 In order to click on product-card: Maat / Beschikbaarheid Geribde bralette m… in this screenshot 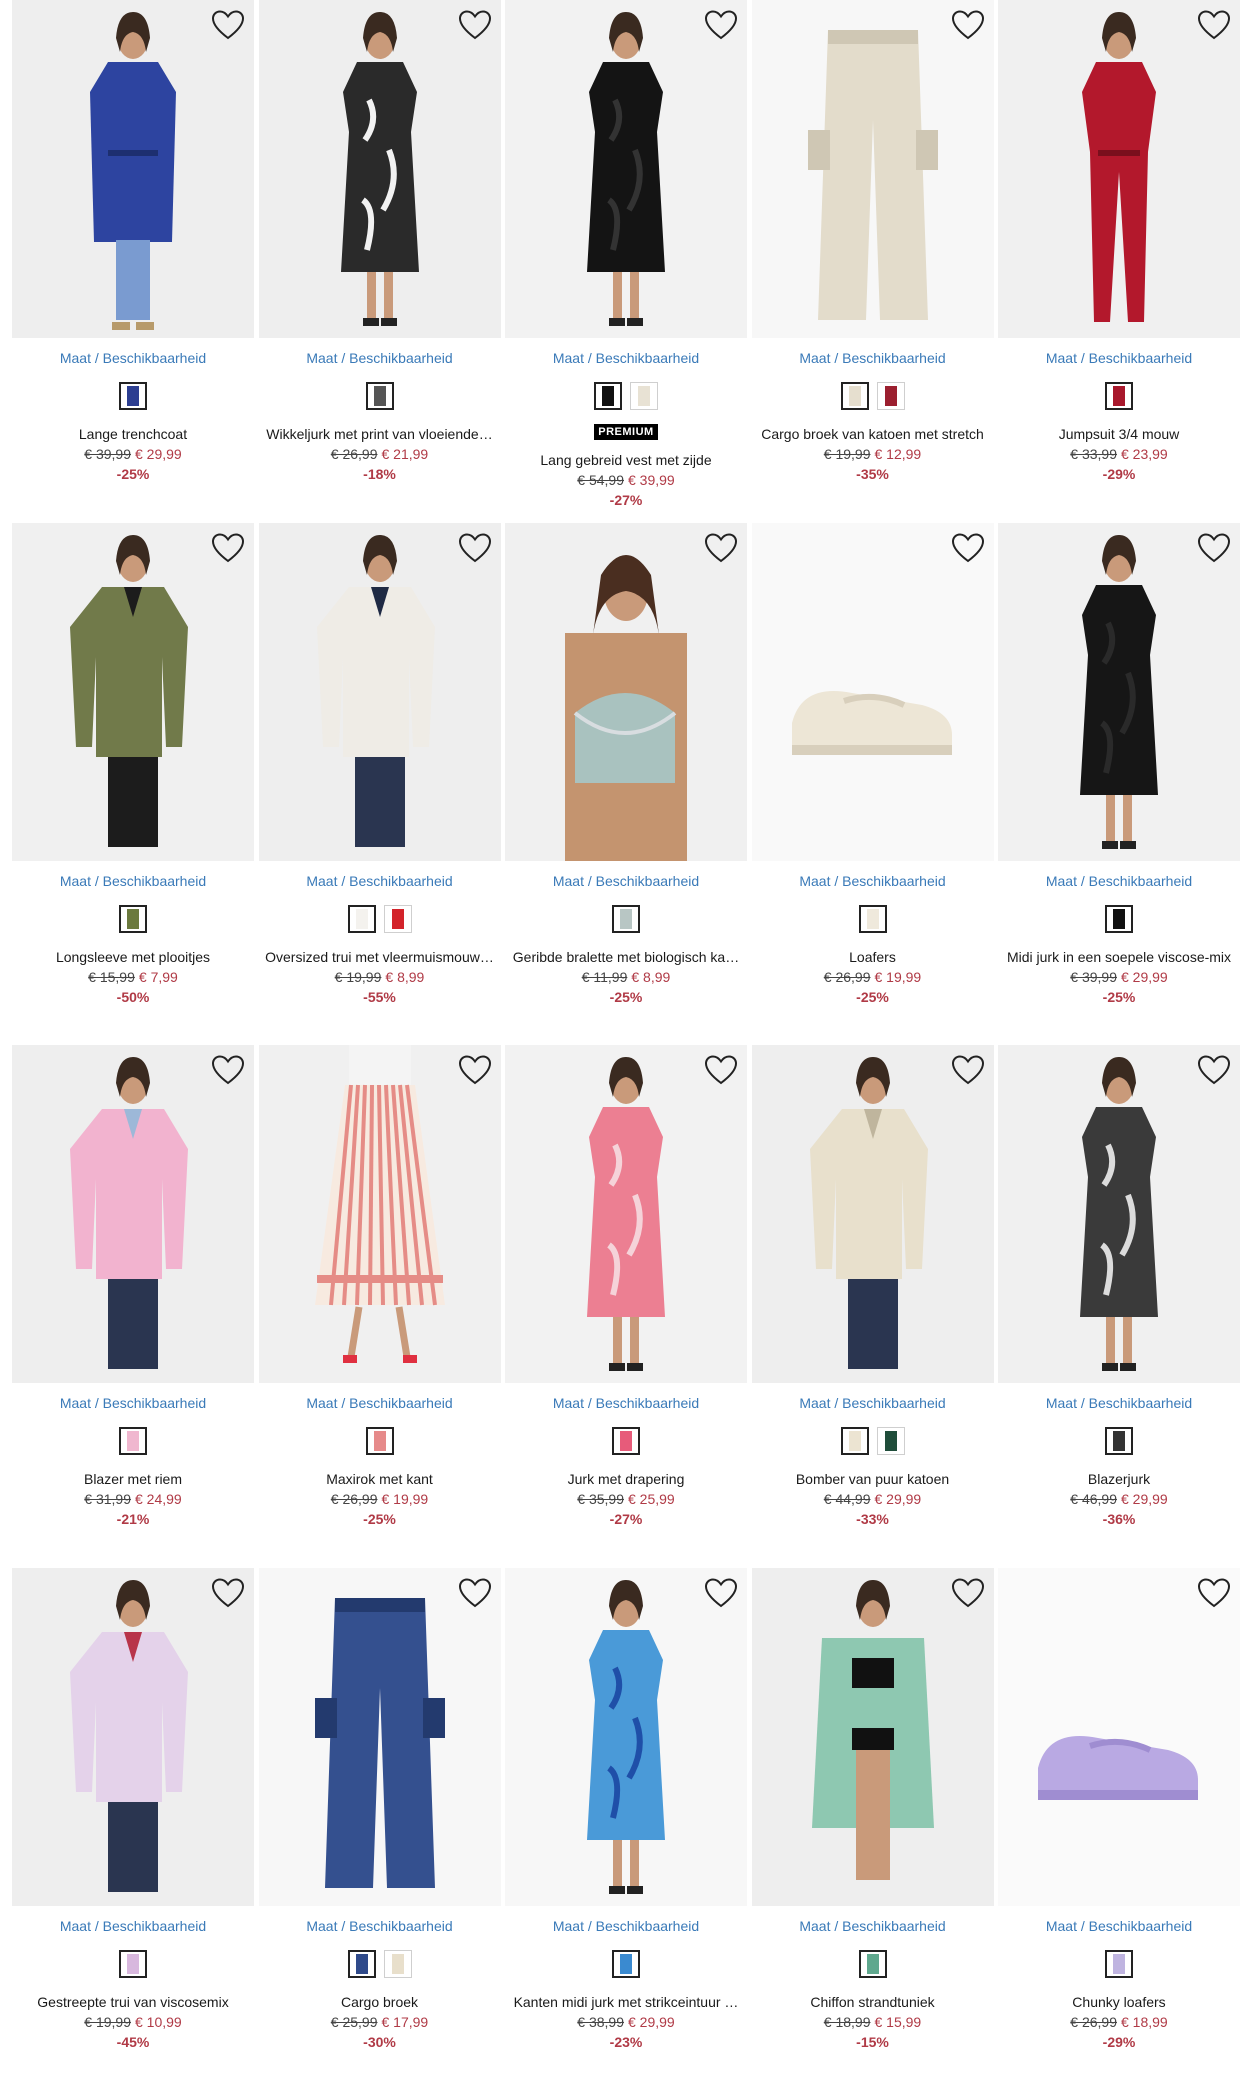, I will do `click(626, 777)`.